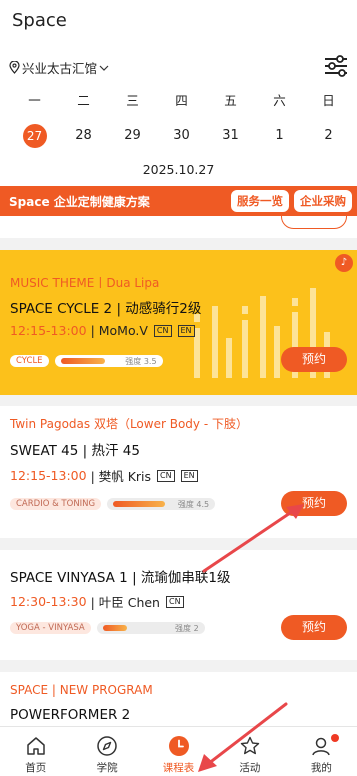 The image size is (357, 776). I want to click on weekday-label: 四, so click(181, 100).